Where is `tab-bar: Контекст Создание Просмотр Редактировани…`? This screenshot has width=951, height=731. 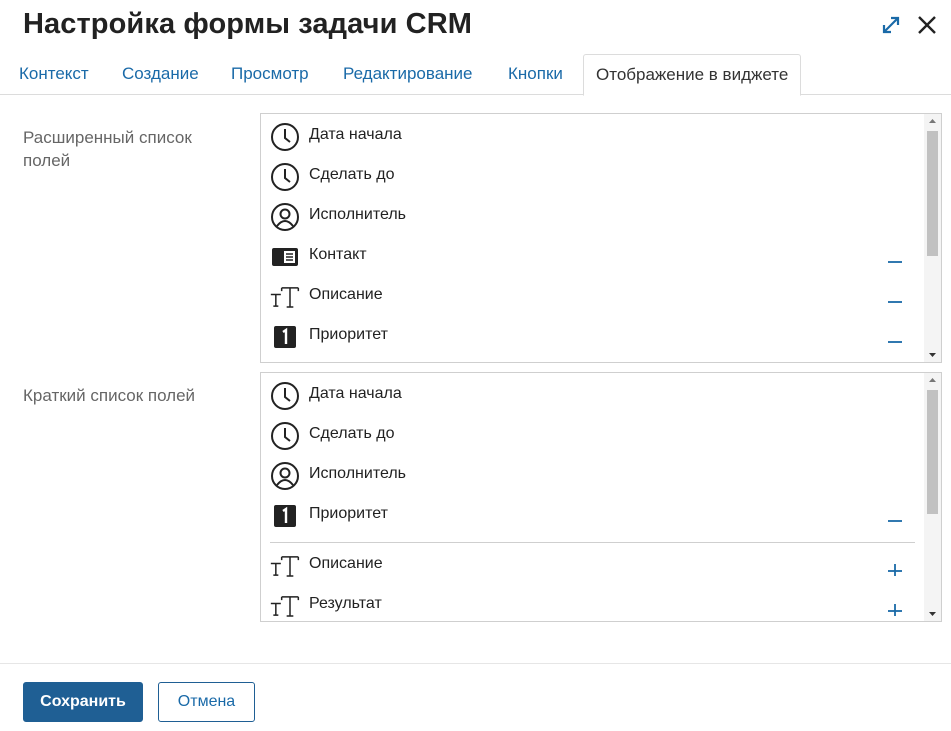
tab-bar: Контекст Создание Просмотр Редактировани… is located at coordinates (475, 75).